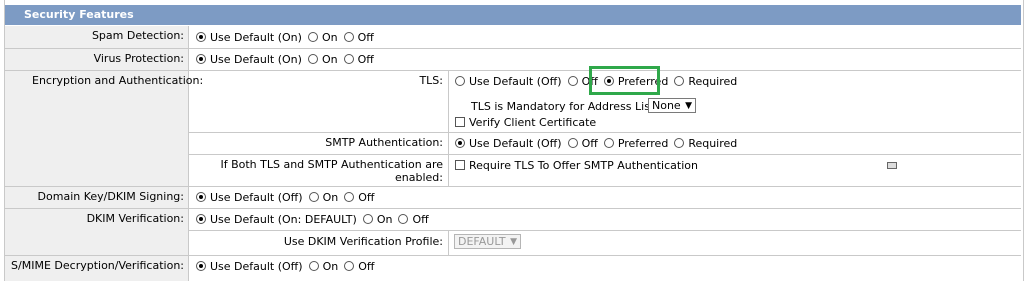 This screenshot has height=281, width=1024. I want to click on require-tls-label: Require TLS To Offer SMTP Authentication, so click(583, 165).